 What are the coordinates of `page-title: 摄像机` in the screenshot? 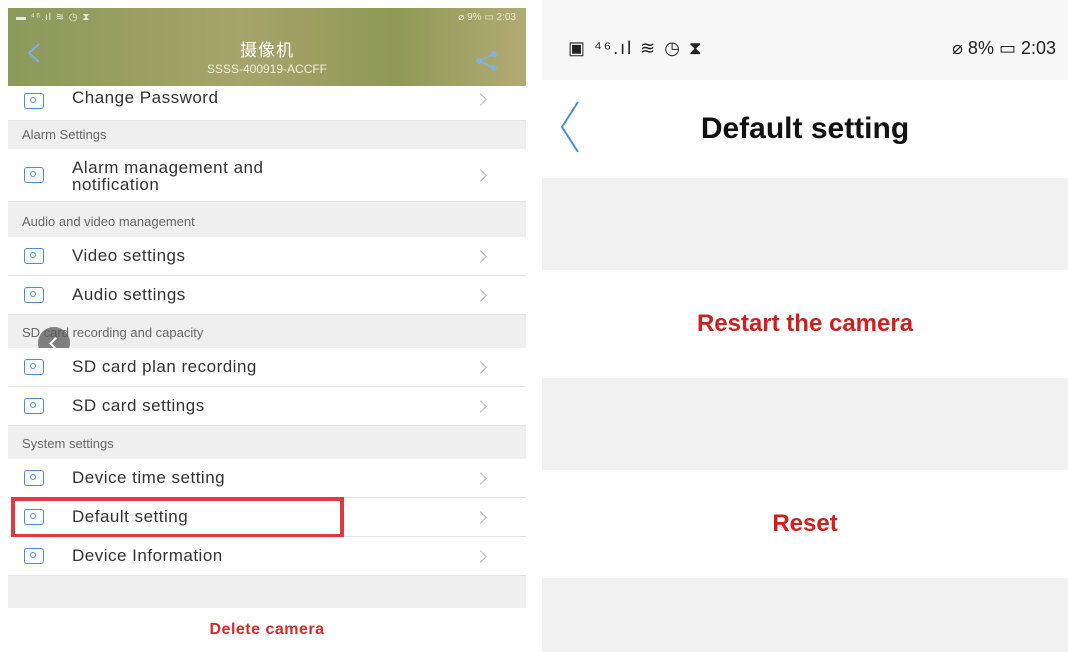 It's located at (267, 50).